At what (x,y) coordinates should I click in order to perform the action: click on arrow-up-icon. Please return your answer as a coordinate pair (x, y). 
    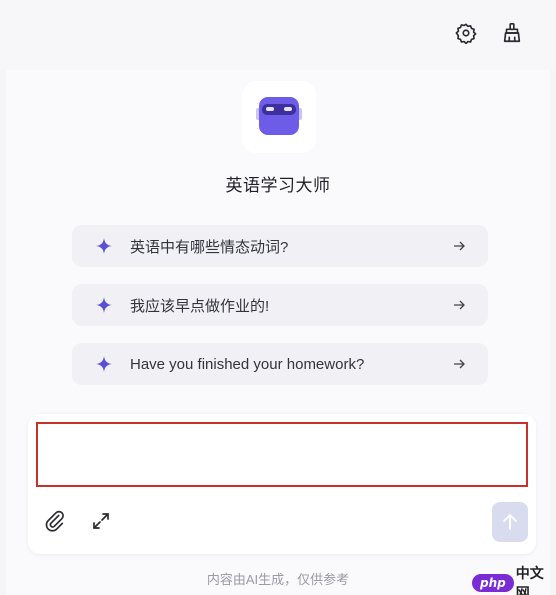
    Looking at the image, I should click on (510, 521).